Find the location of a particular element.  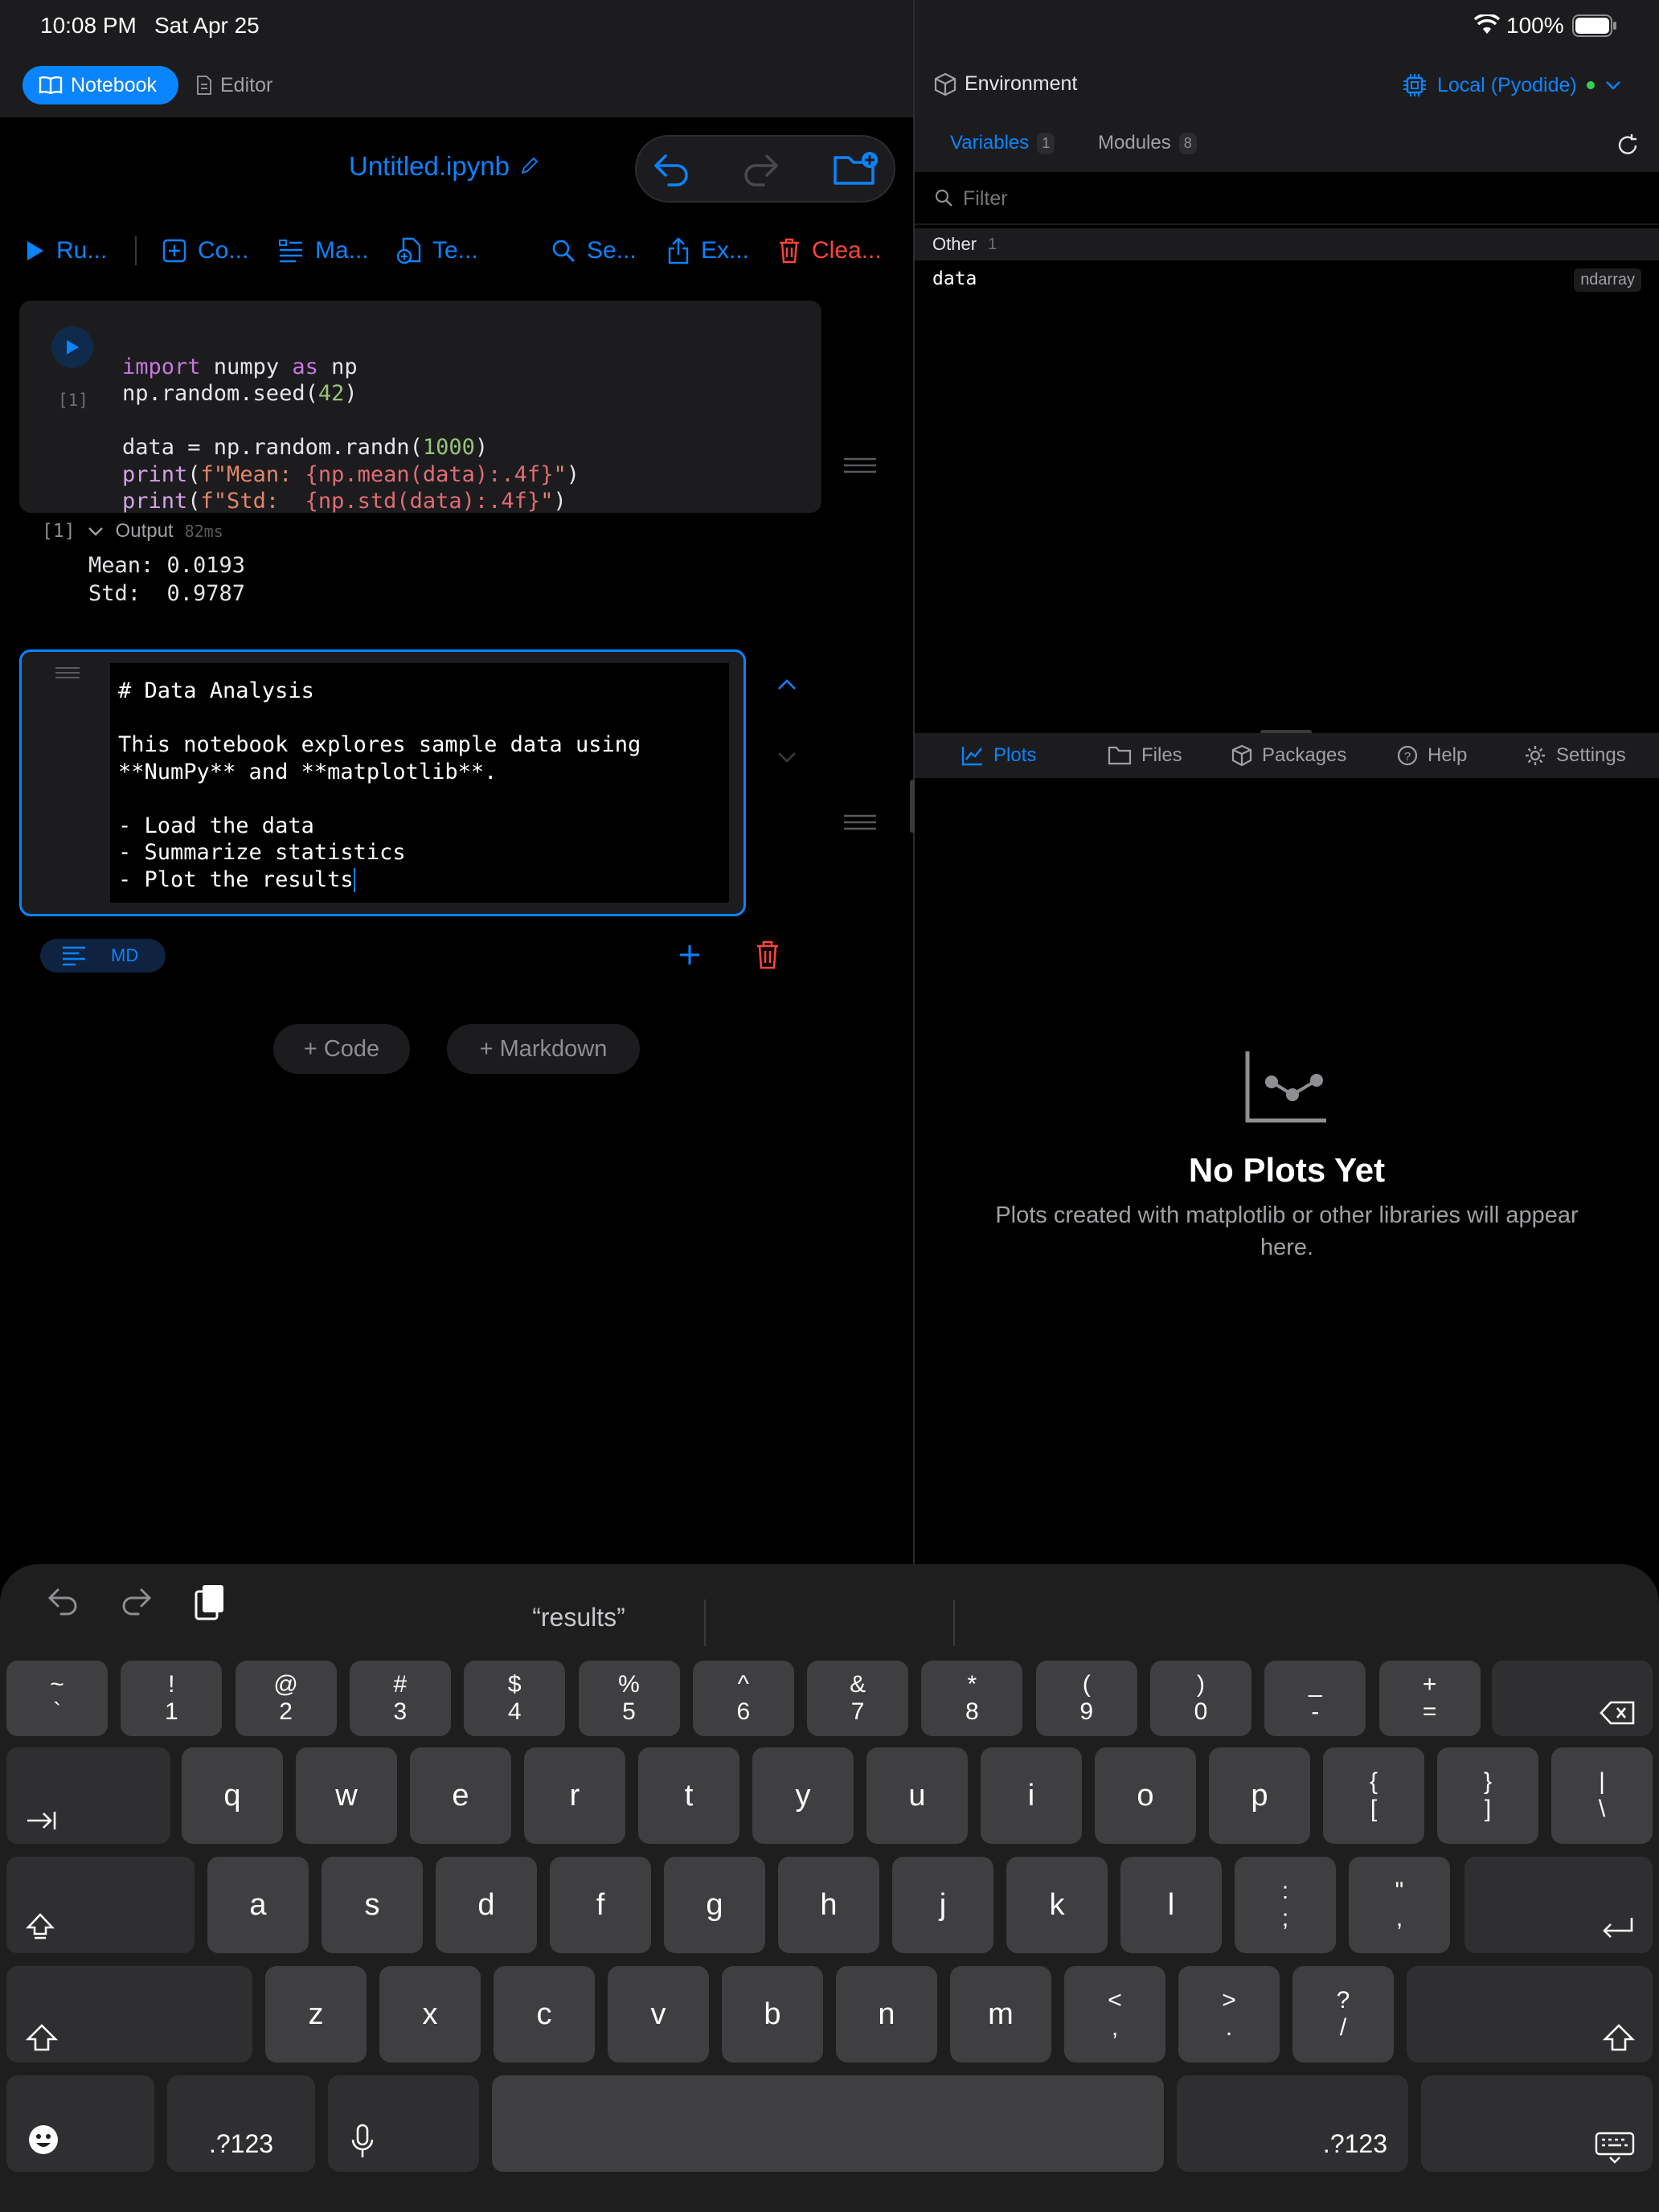

key-z: z is located at coordinates (316, 2014).